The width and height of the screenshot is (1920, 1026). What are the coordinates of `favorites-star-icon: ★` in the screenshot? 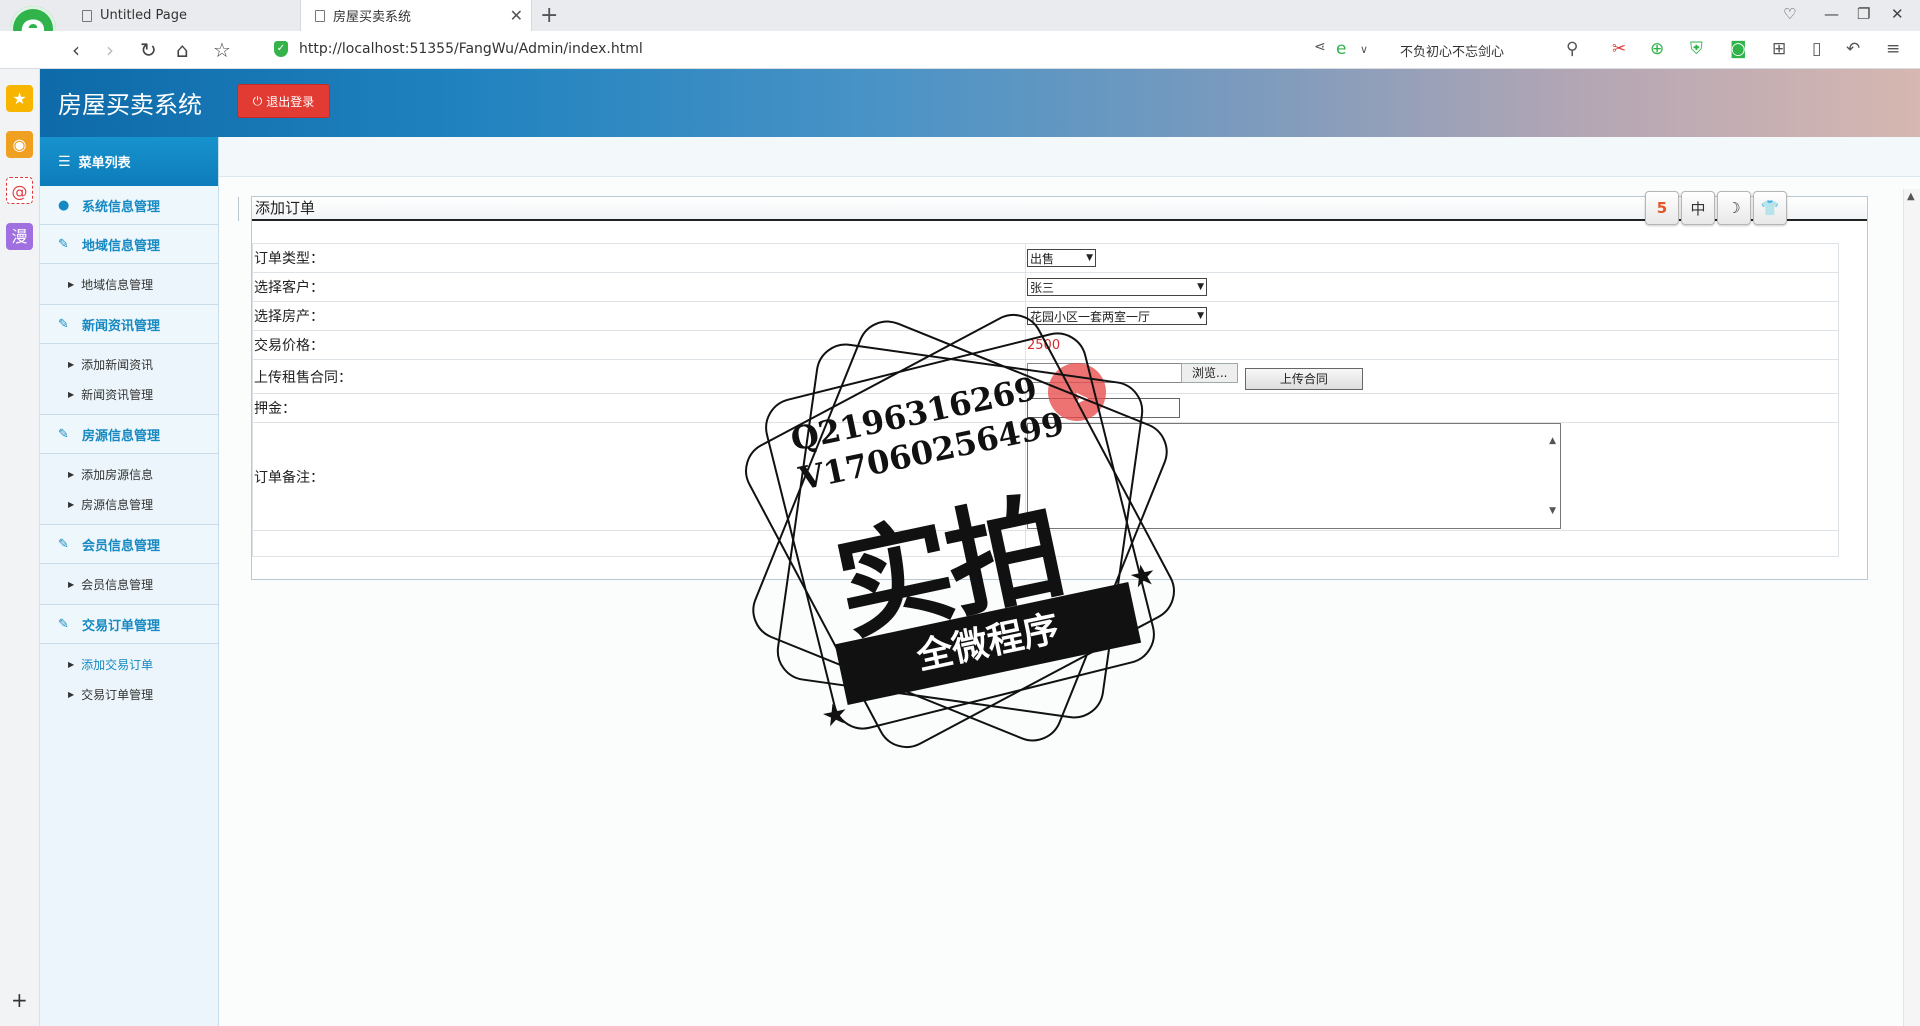 It's located at (19, 98).